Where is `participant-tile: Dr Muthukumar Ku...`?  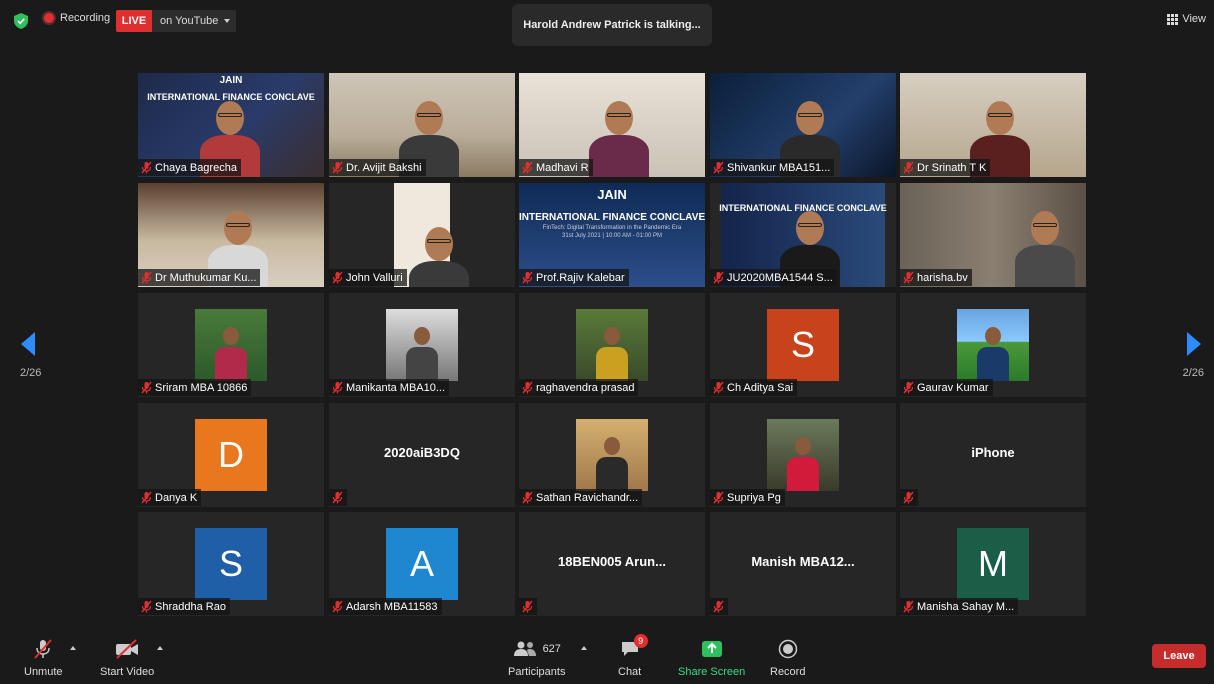
participant-tile: Dr Muthukumar Ku... is located at coordinates (231, 235).